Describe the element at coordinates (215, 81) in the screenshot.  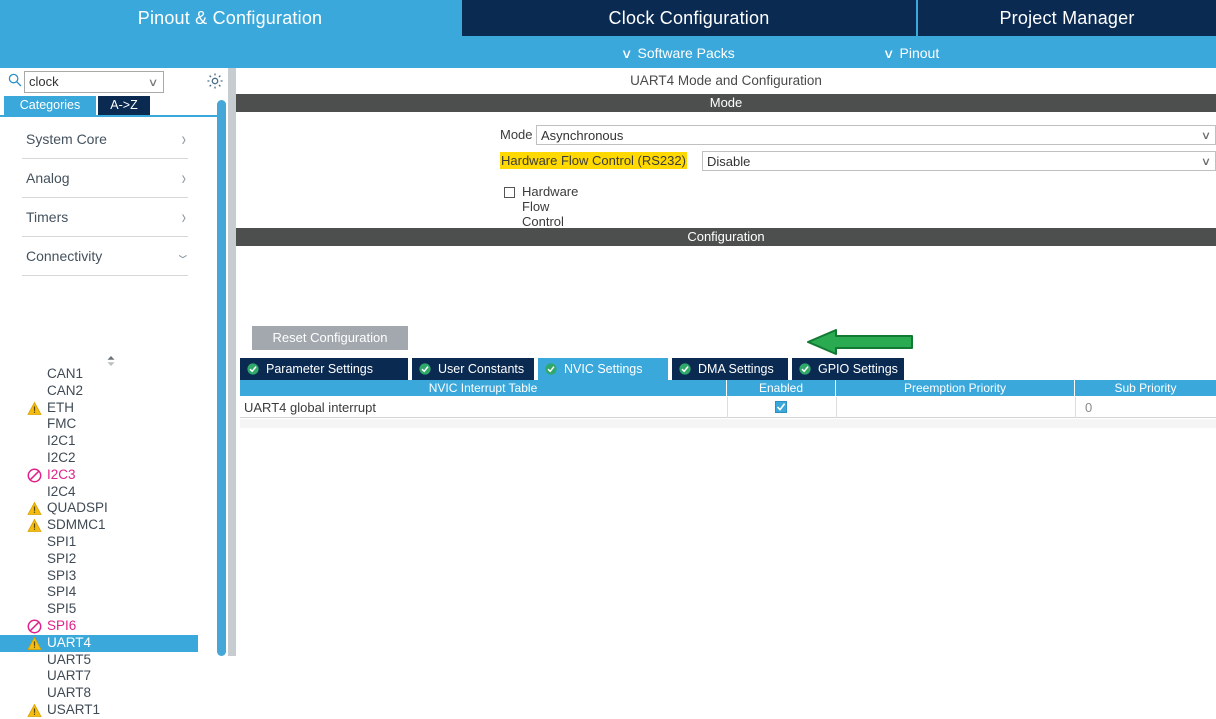
I see `gear-icon` at that location.